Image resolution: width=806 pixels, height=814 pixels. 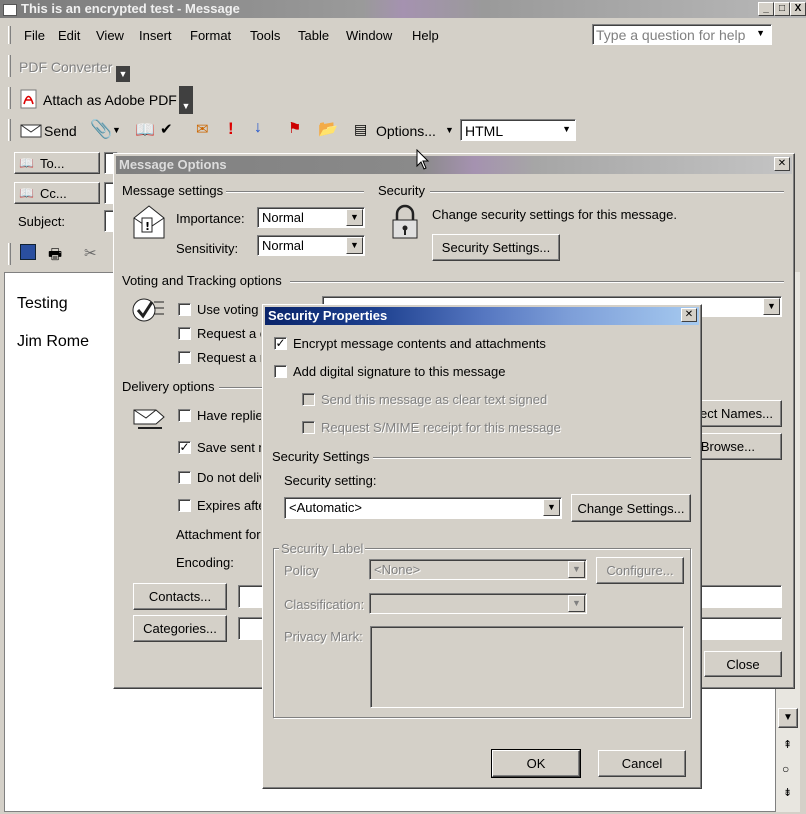 What do you see at coordinates (283, 217) in the screenshot?
I see `importance-value: Normal` at bounding box center [283, 217].